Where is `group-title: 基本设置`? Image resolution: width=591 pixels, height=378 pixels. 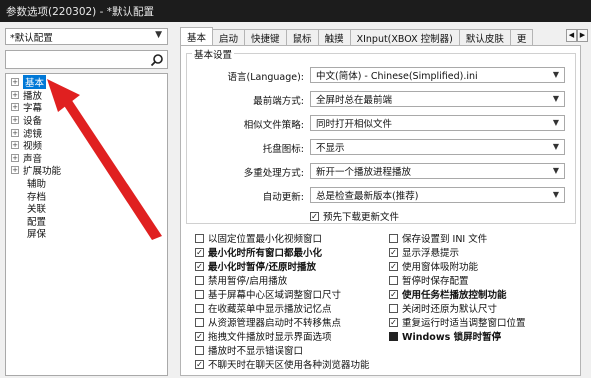 group-title: 基本设置 is located at coordinates (213, 54).